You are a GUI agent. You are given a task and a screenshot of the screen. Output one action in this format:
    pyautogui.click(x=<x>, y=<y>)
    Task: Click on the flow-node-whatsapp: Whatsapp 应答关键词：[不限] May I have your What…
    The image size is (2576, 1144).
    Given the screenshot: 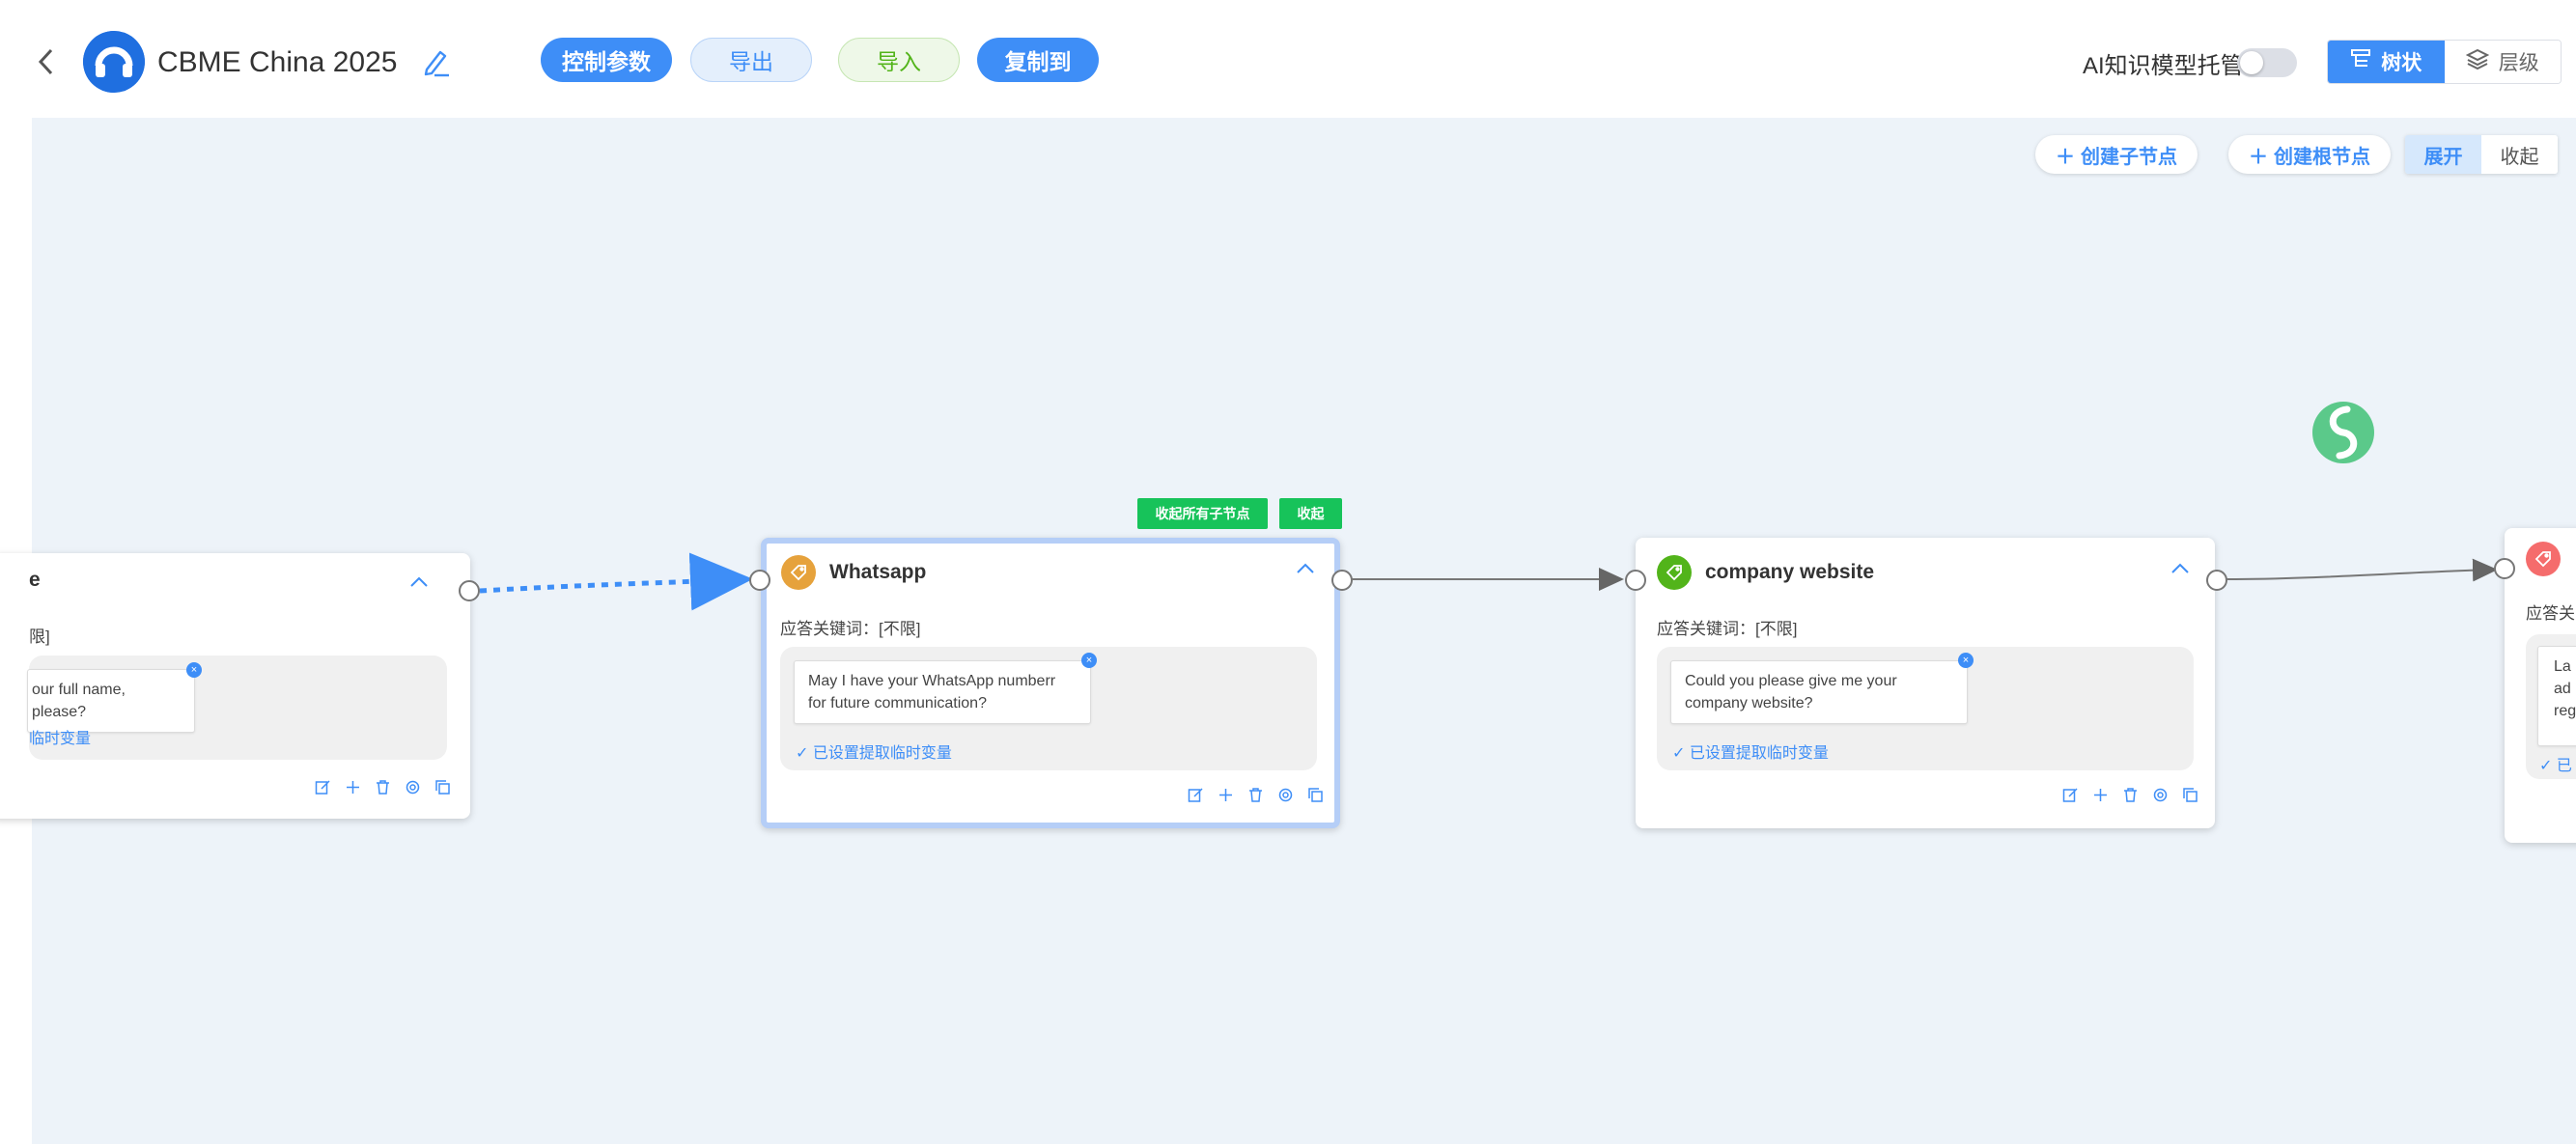 What is the action you would take?
    pyautogui.click(x=1051, y=683)
    